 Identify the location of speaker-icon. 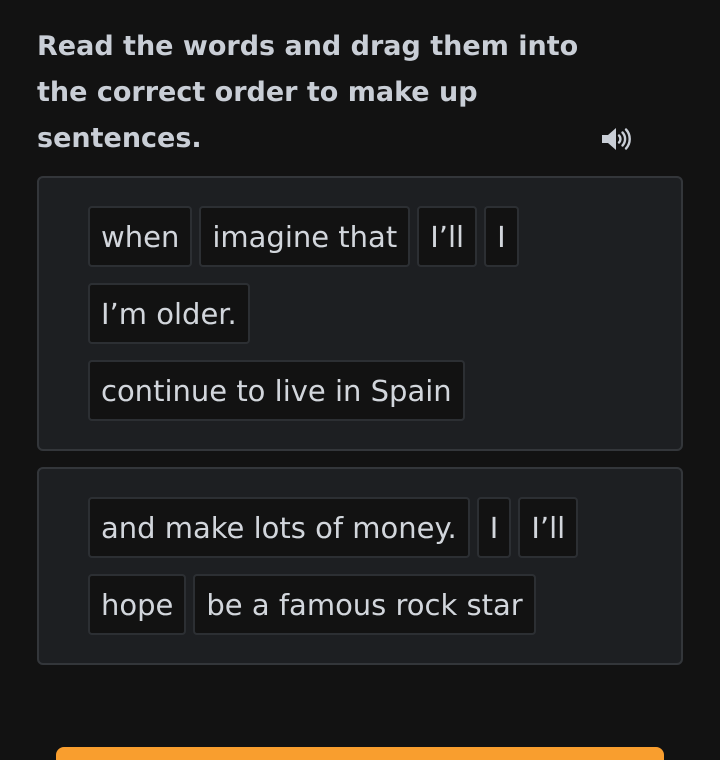
(616, 139).